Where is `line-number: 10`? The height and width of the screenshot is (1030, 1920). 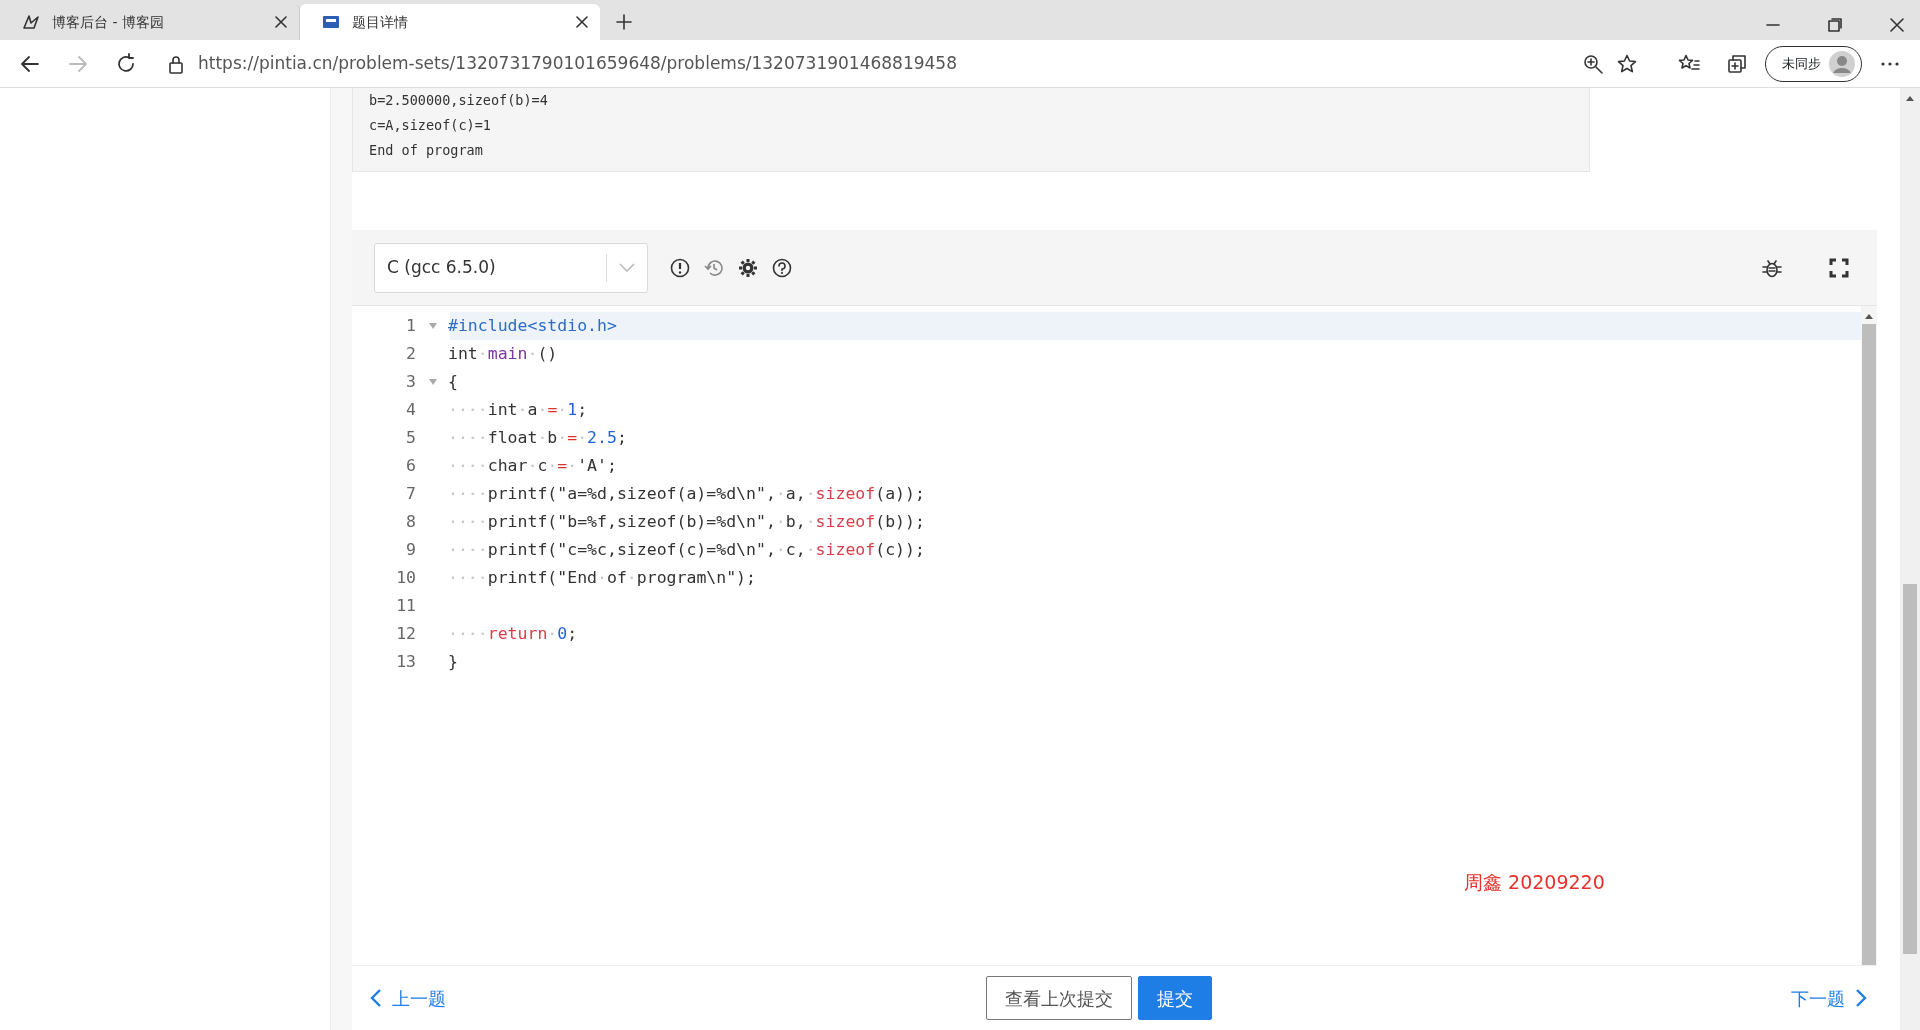 line-number: 10 is located at coordinates (406, 577).